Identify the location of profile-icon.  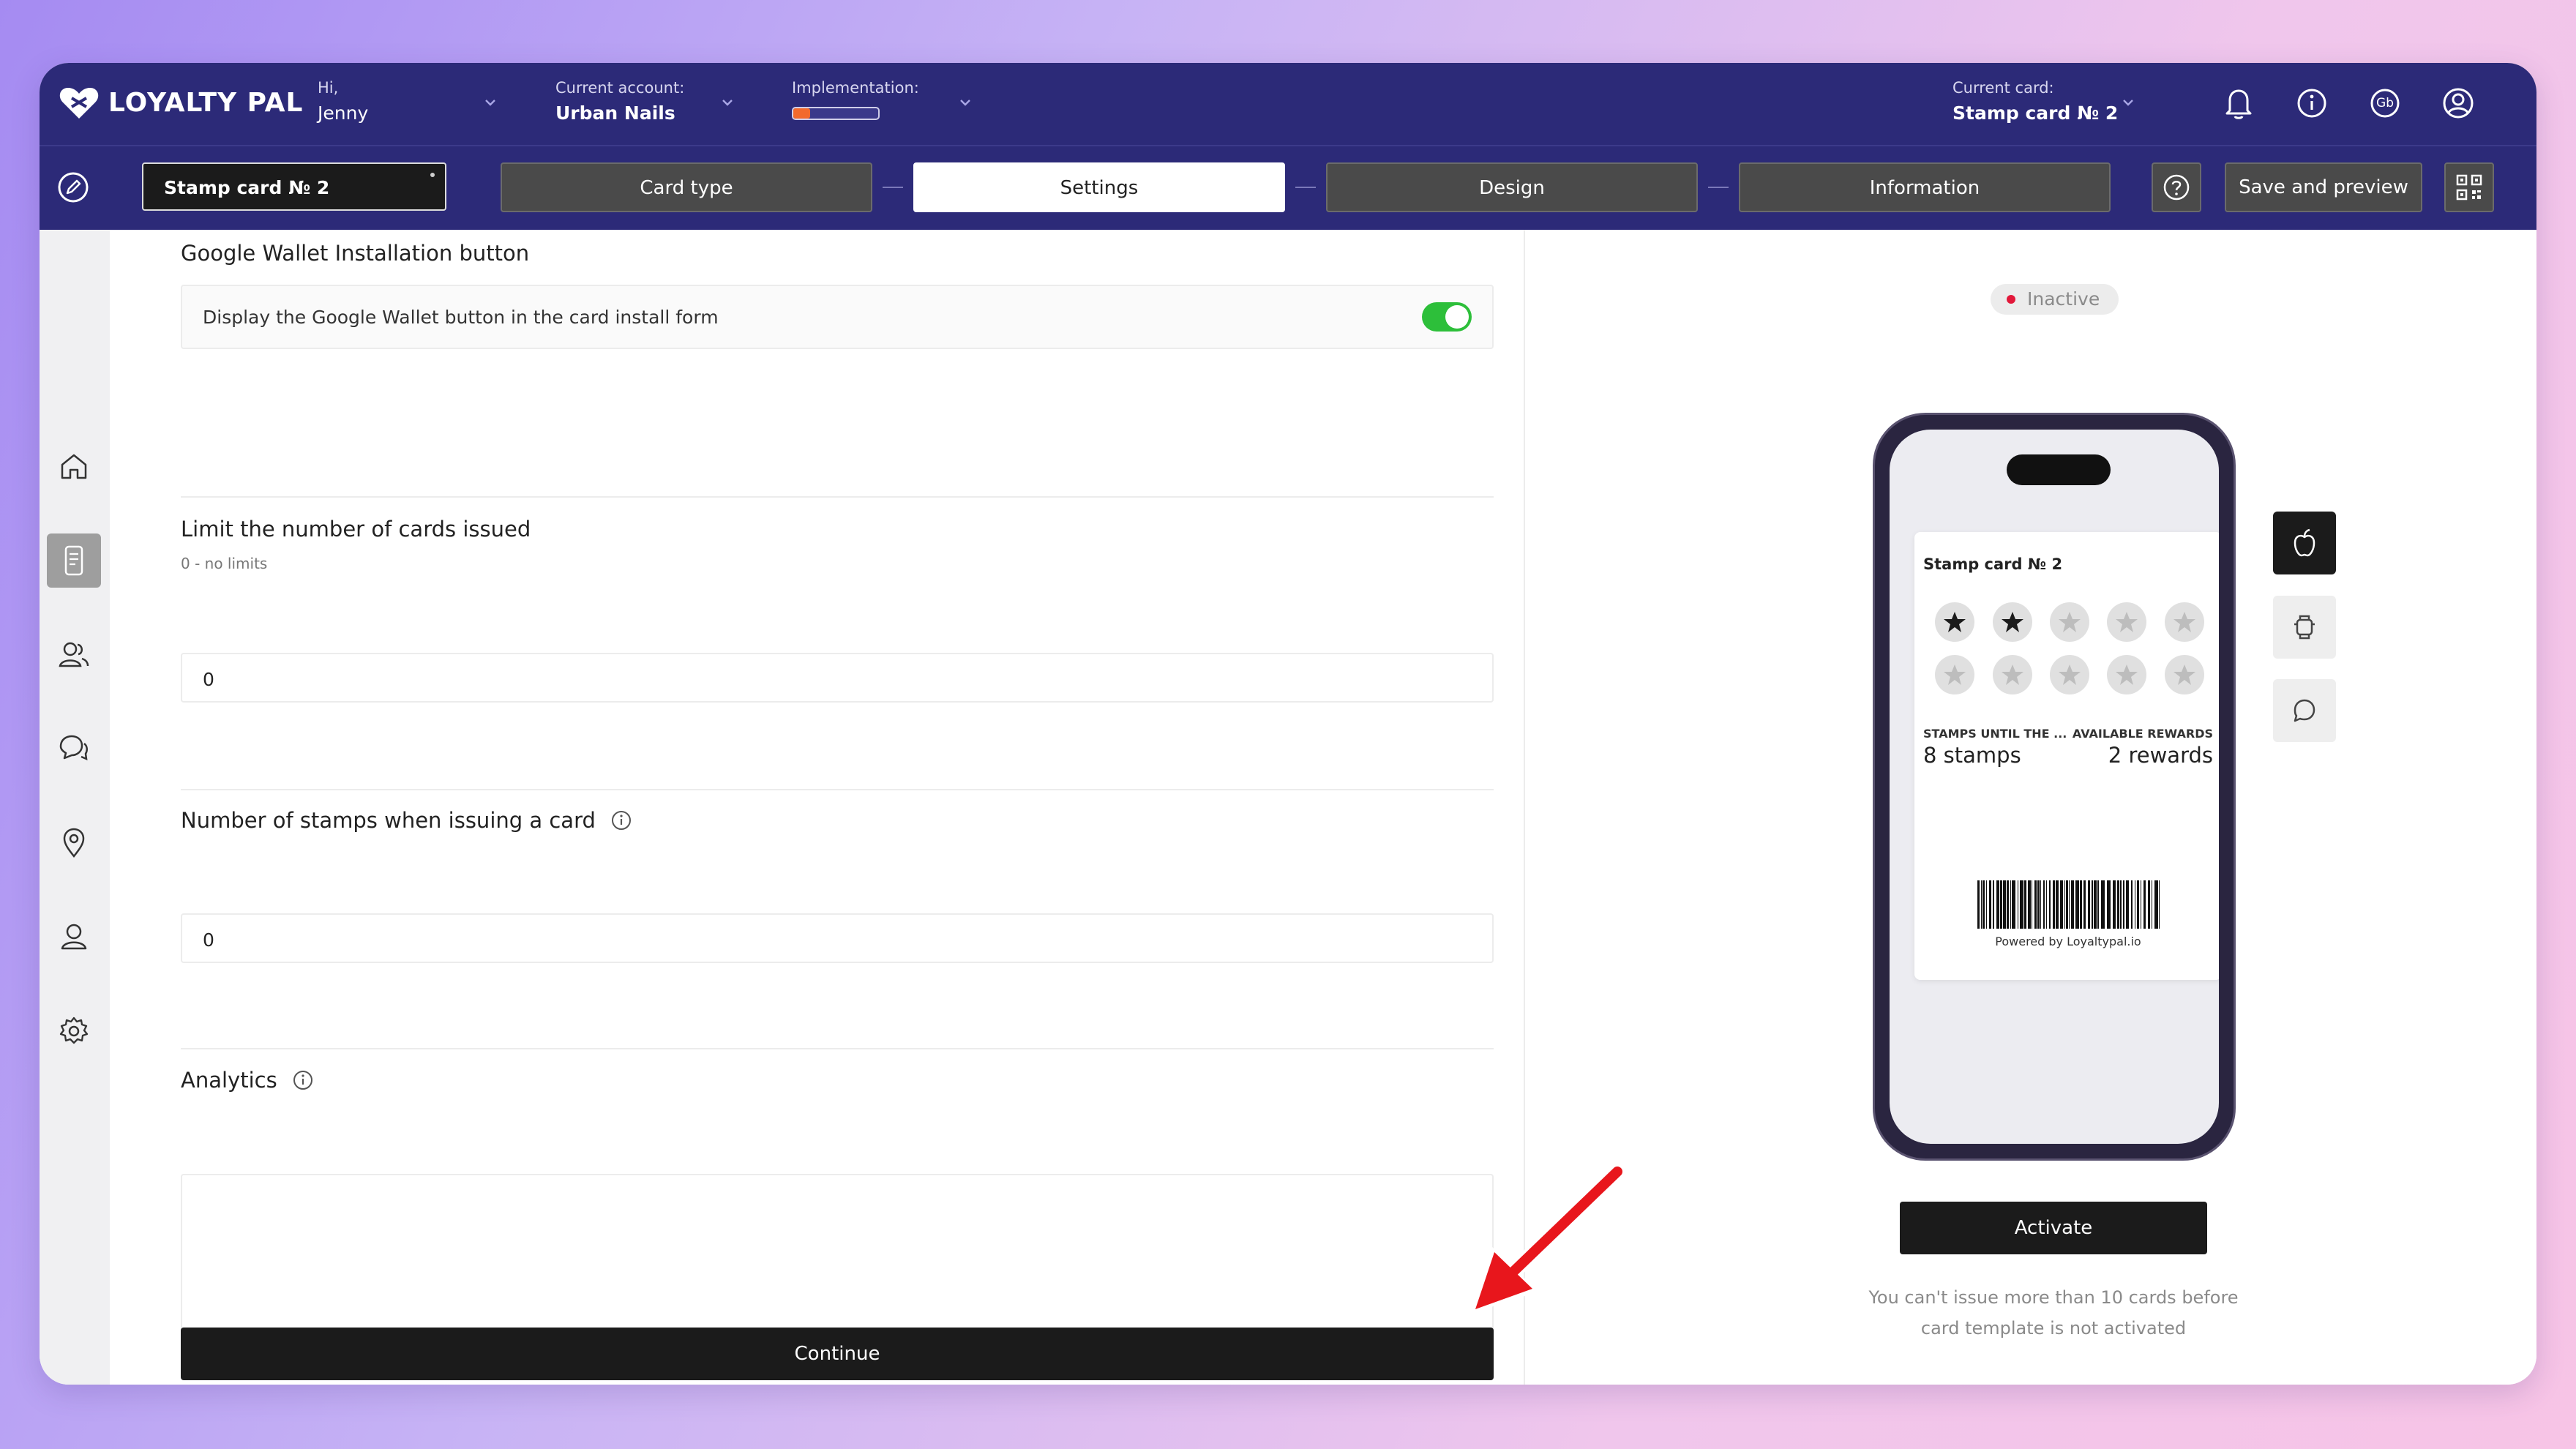
(74, 937).